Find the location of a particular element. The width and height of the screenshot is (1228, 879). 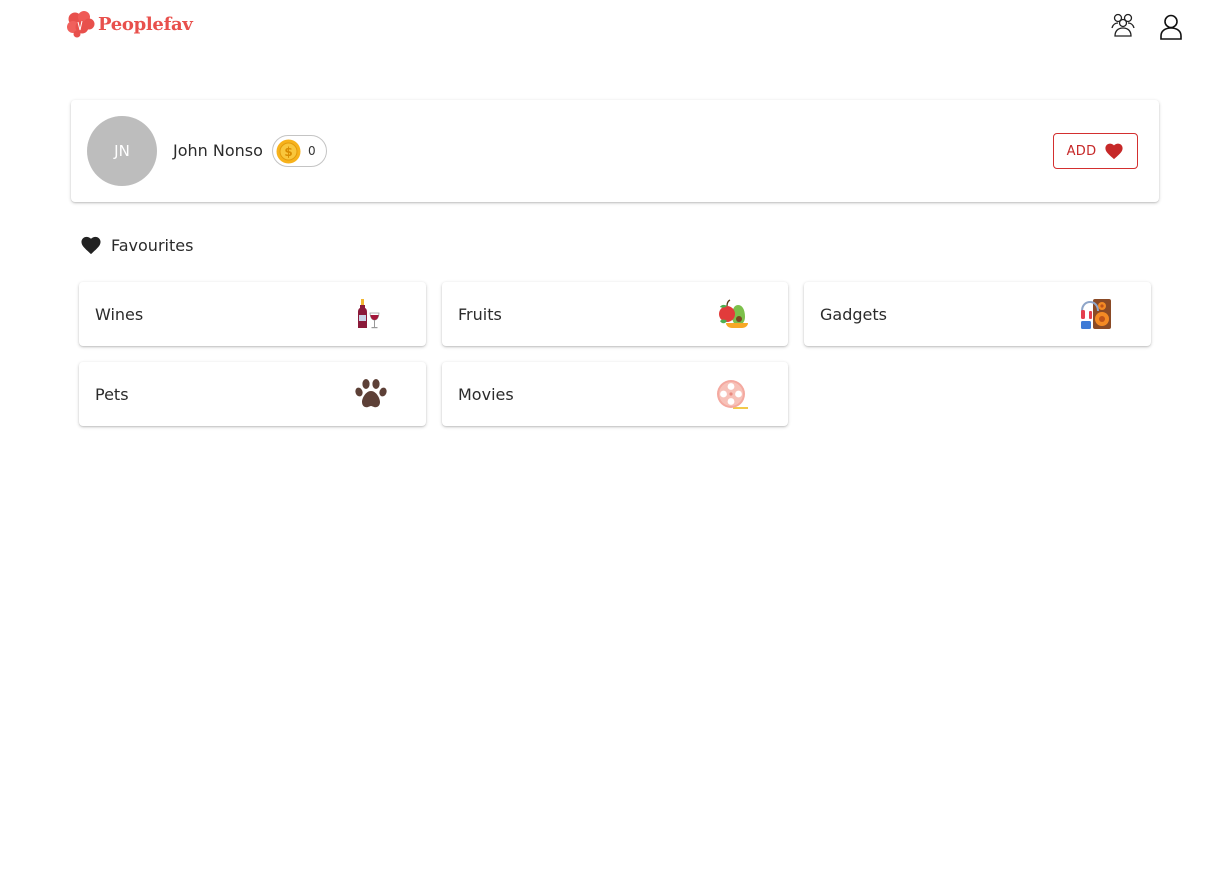

profile-card: JN John Nonso $ 0 ADD is located at coordinates (615, 151).